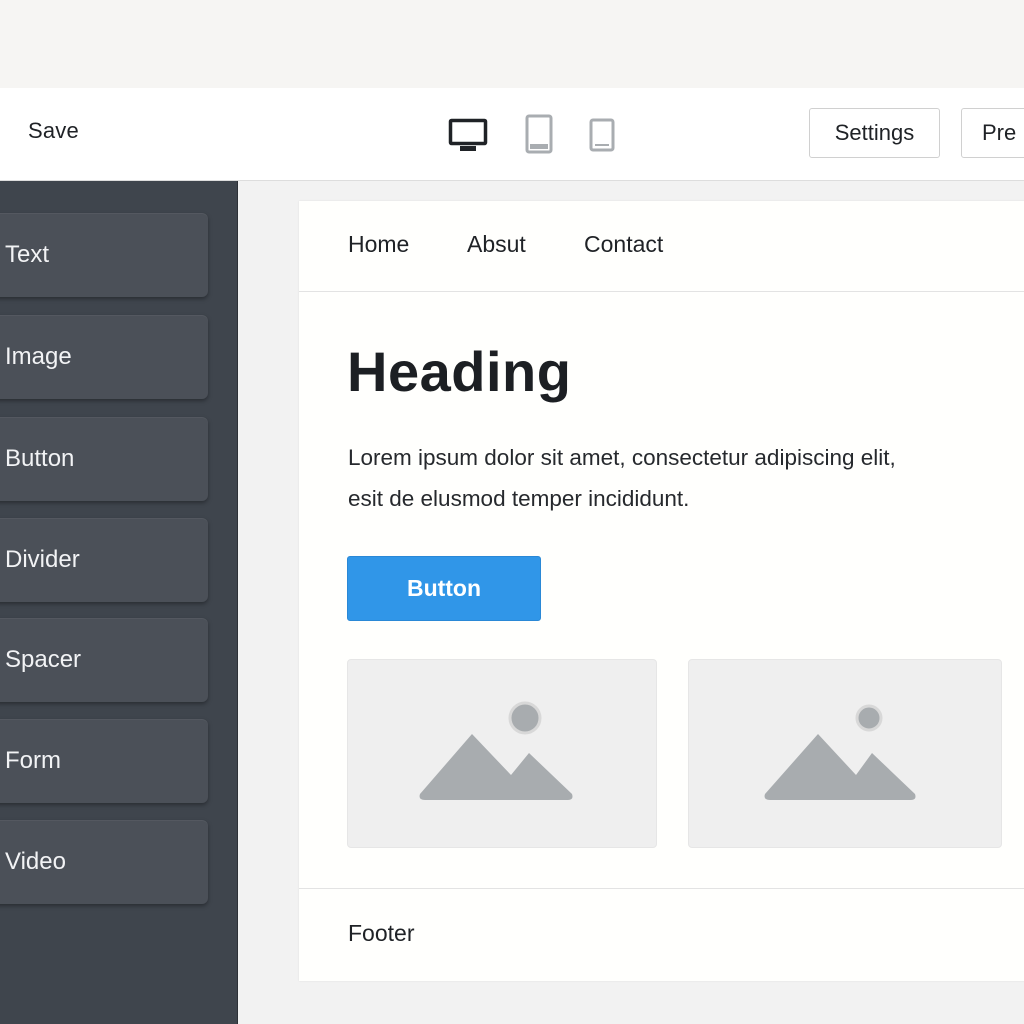 This screenshot has width=1024, height=1024. Describe the element at coordinates (43, 659) in the screenshot. I see `sidebar-item-label: Spacer` at that location.